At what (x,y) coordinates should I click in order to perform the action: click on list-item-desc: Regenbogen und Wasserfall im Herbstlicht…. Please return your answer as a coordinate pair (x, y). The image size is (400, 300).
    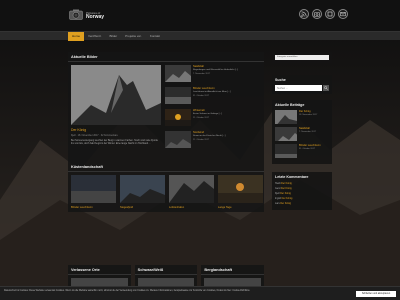
    Looking at the image, I should click on (216, 70).